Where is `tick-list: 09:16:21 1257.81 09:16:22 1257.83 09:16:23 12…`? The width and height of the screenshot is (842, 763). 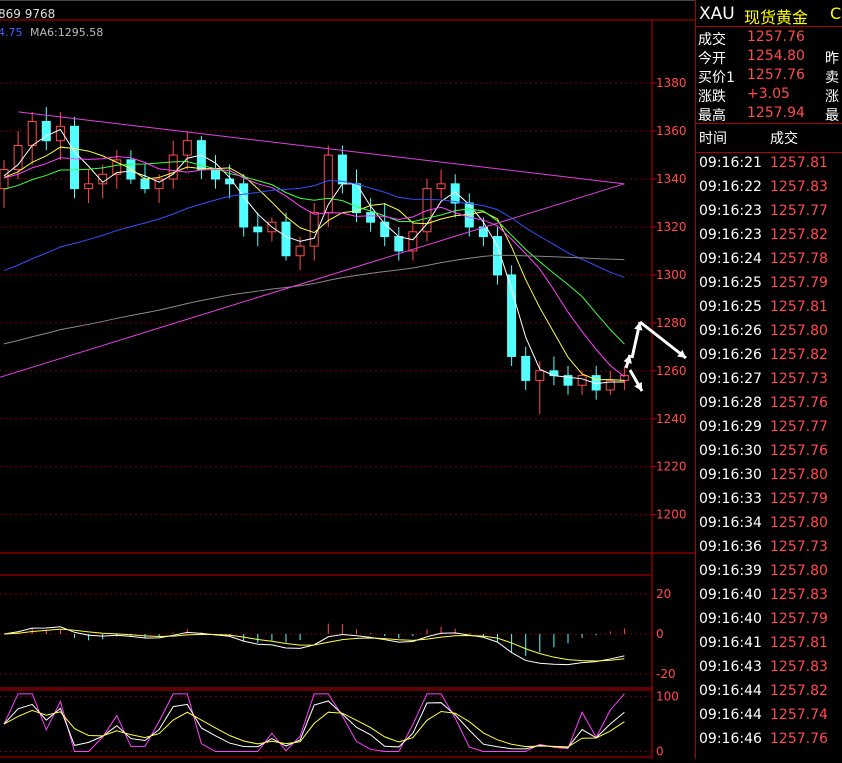
tick-list: 09:16:21 1257.81 09:16:22 1257.83 09:16:23 12… is located at coordinates (769, 452).